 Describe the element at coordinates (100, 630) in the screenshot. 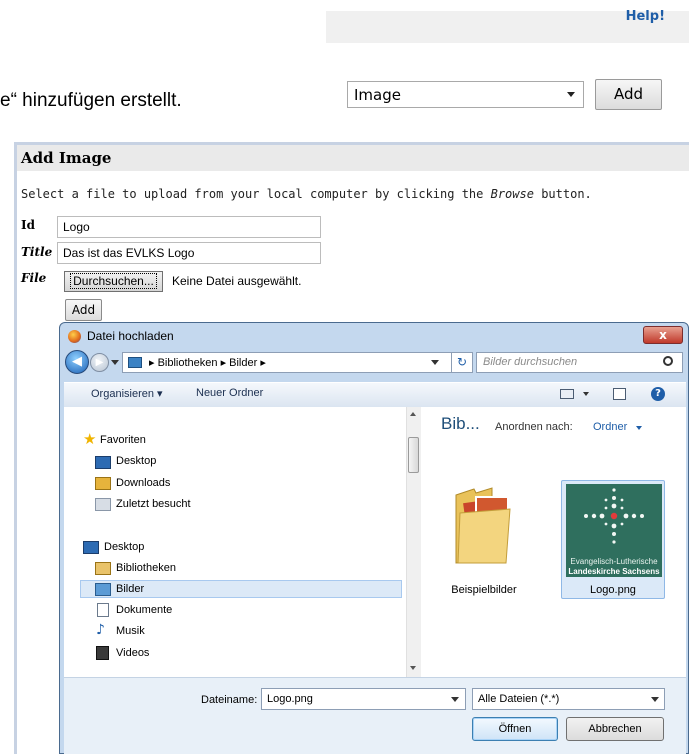

I see `music-icon: ♪` at that location.